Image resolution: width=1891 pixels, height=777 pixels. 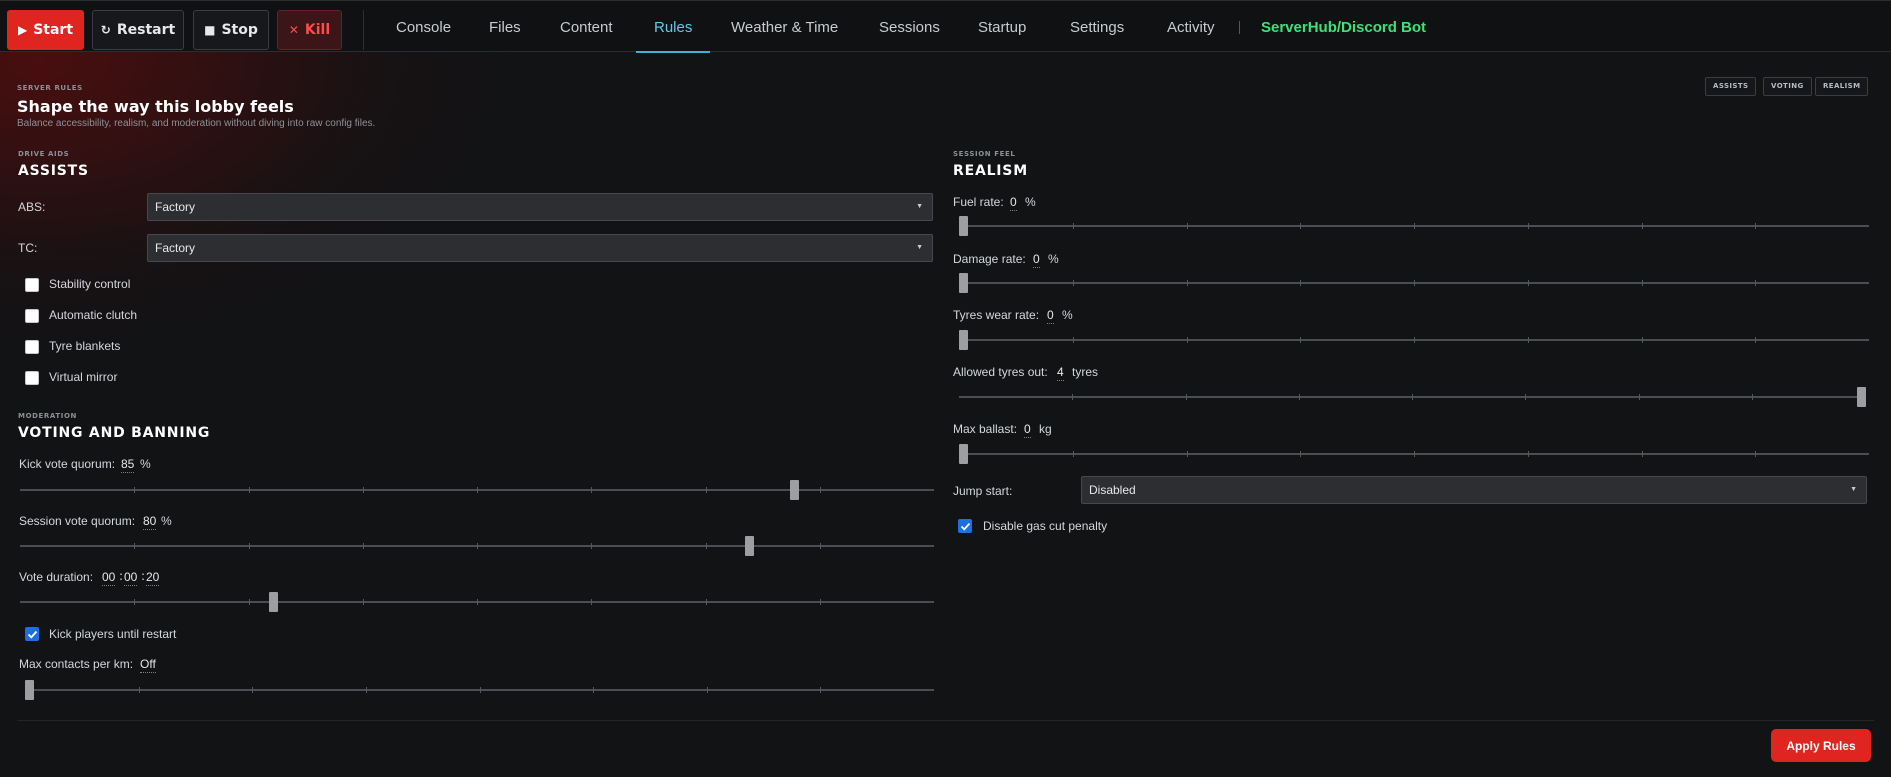 What do you see at coordinates (231, 30) in the screenshot?
I see `stop-button: ■ Stop` at bounding box center [231, 30].